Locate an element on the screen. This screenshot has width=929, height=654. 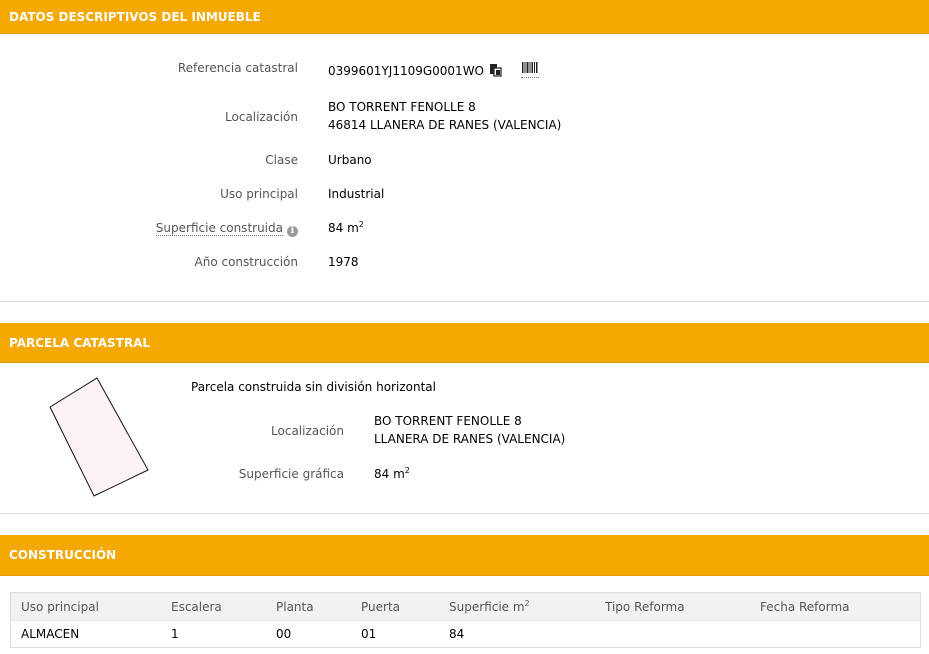
section-header-parcela: PARCELA CATASTRAL is located at coordinates (464, 343).